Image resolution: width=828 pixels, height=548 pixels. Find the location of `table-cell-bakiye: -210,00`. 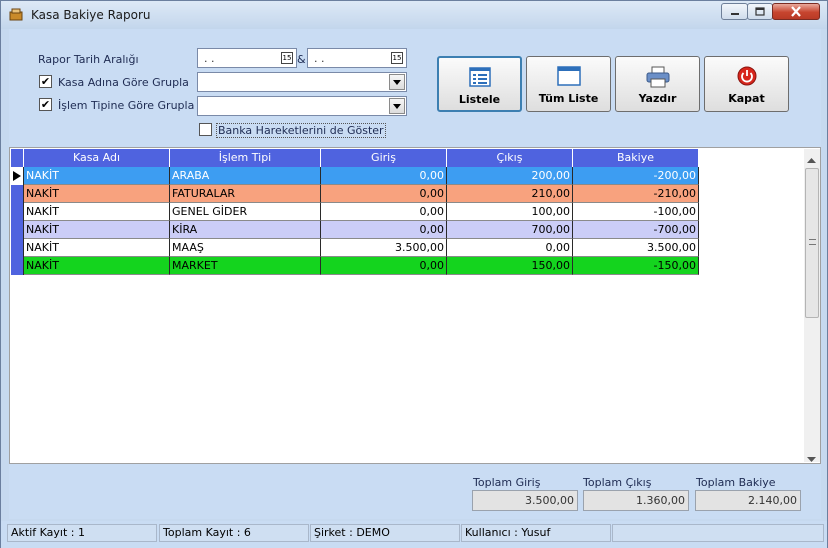

table-cell-bakiye: -210,00 is located at coordinates (636, 194).